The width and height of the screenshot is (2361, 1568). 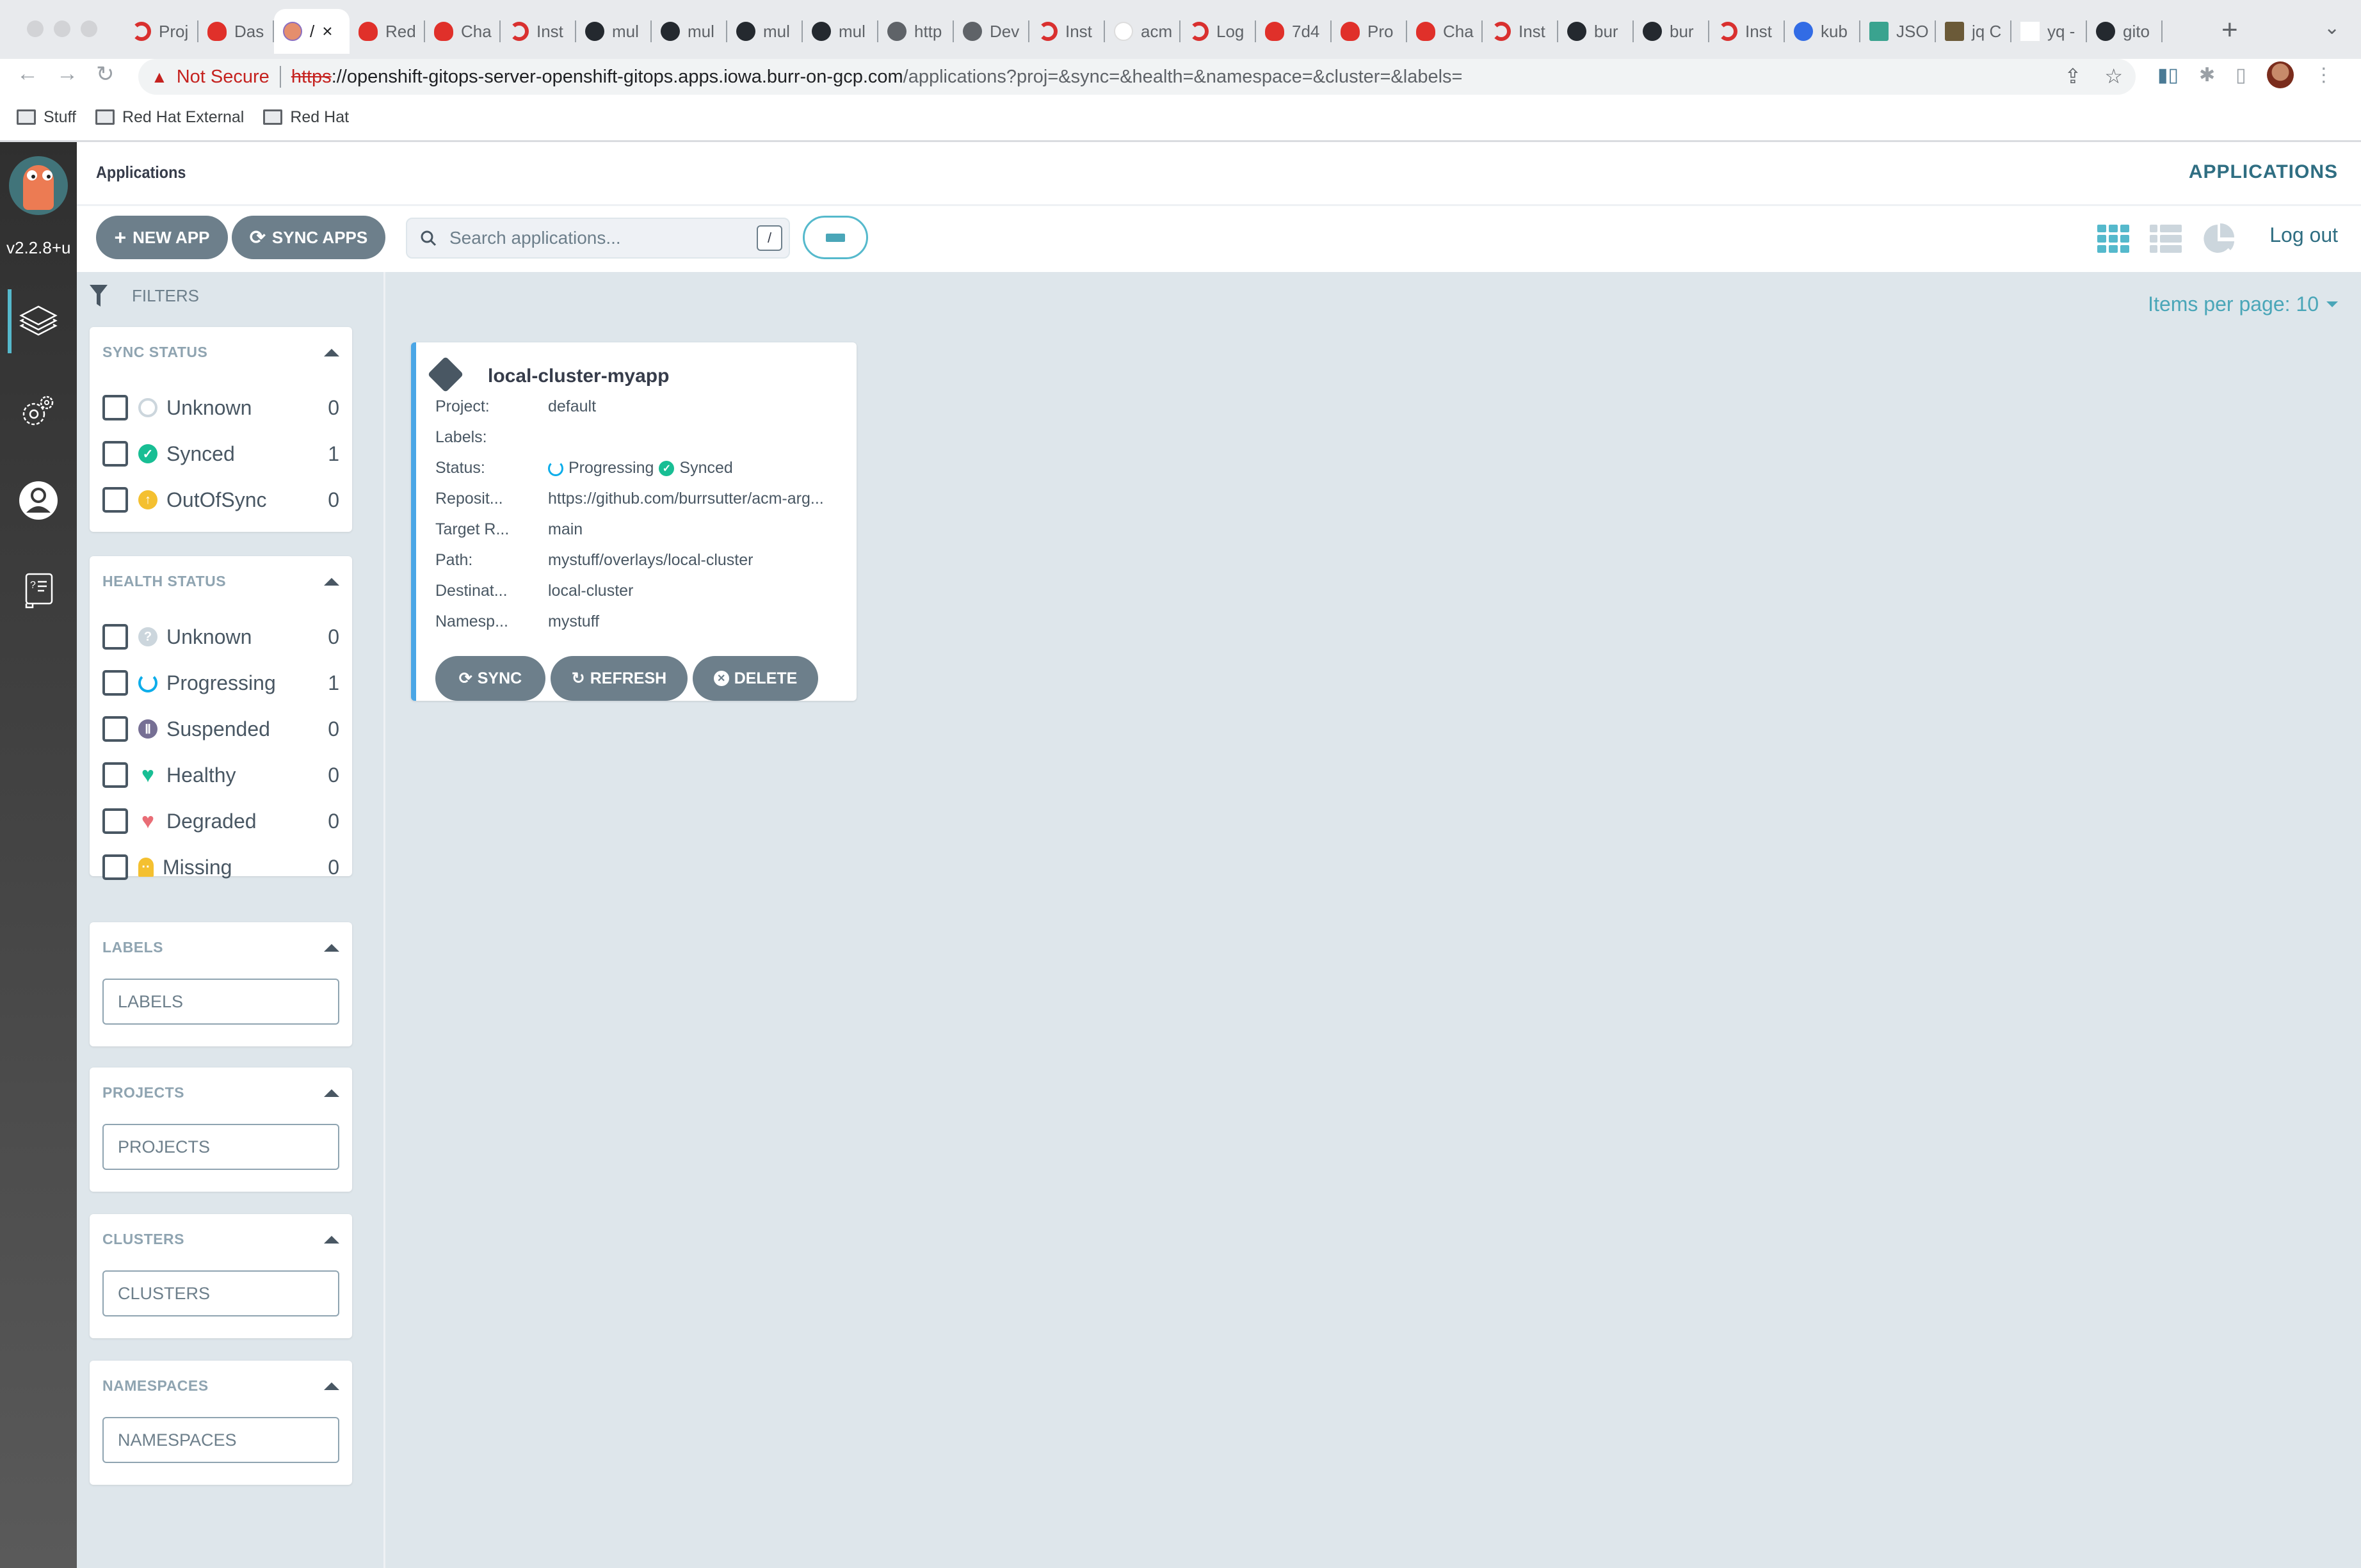 What do you see at coordinates (46, 117) in the screenshot?
I see `bookmark-folder: Stuff` at bounding box center [46, 117].